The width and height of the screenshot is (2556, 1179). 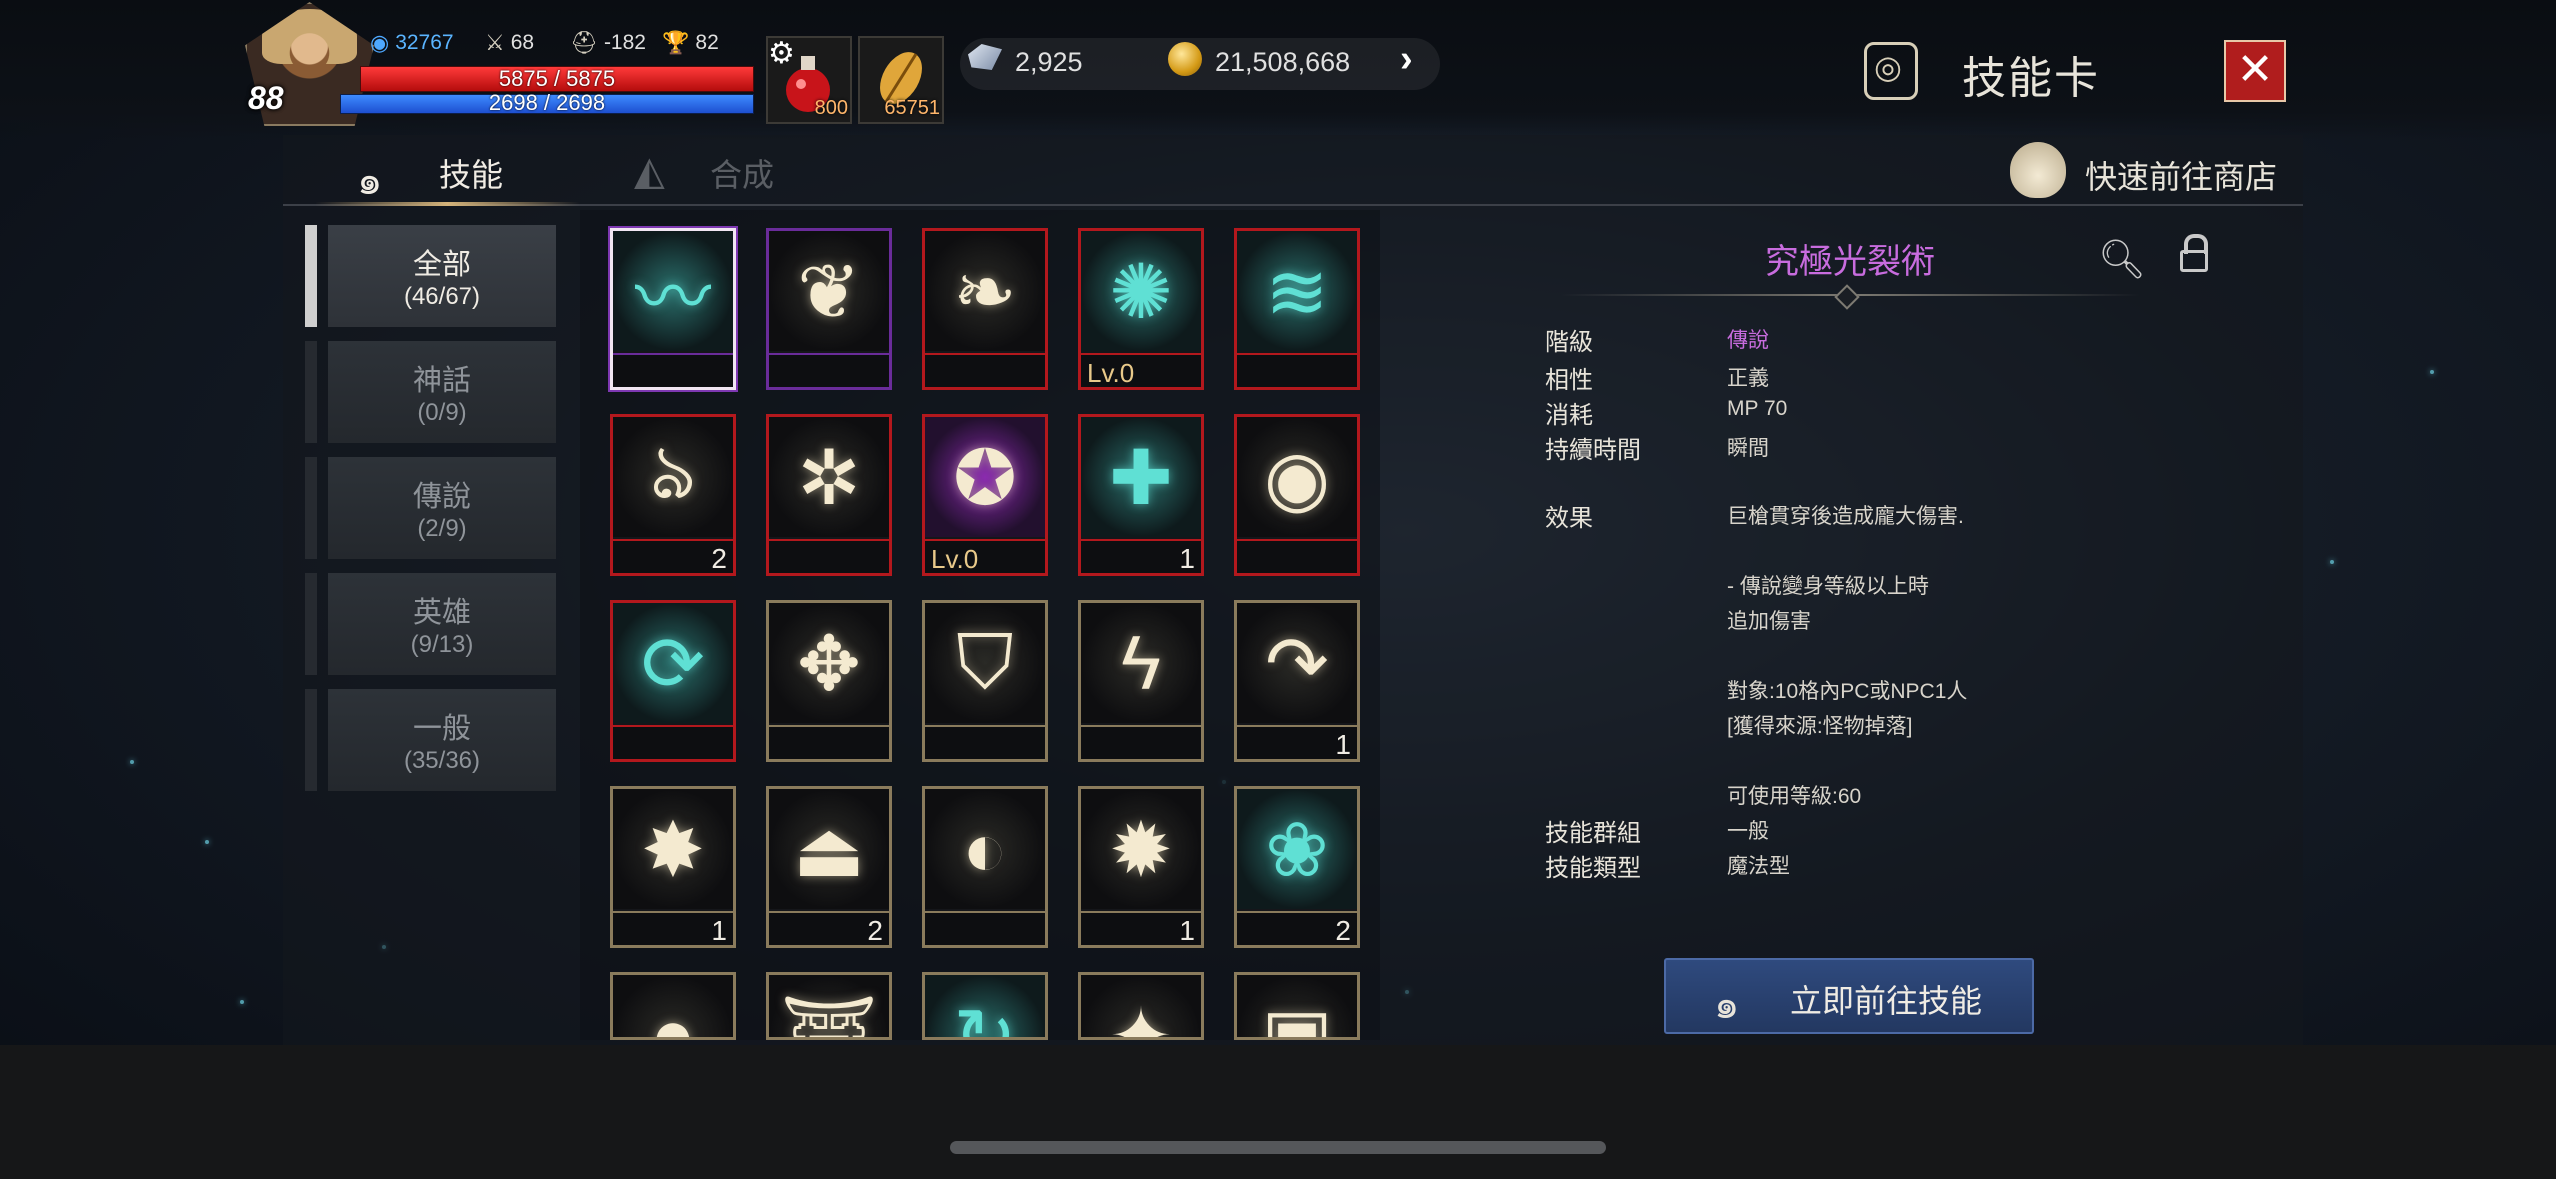 I want to click on cream-swirl-heart-icon: ❦, so click(x=829, y=291).